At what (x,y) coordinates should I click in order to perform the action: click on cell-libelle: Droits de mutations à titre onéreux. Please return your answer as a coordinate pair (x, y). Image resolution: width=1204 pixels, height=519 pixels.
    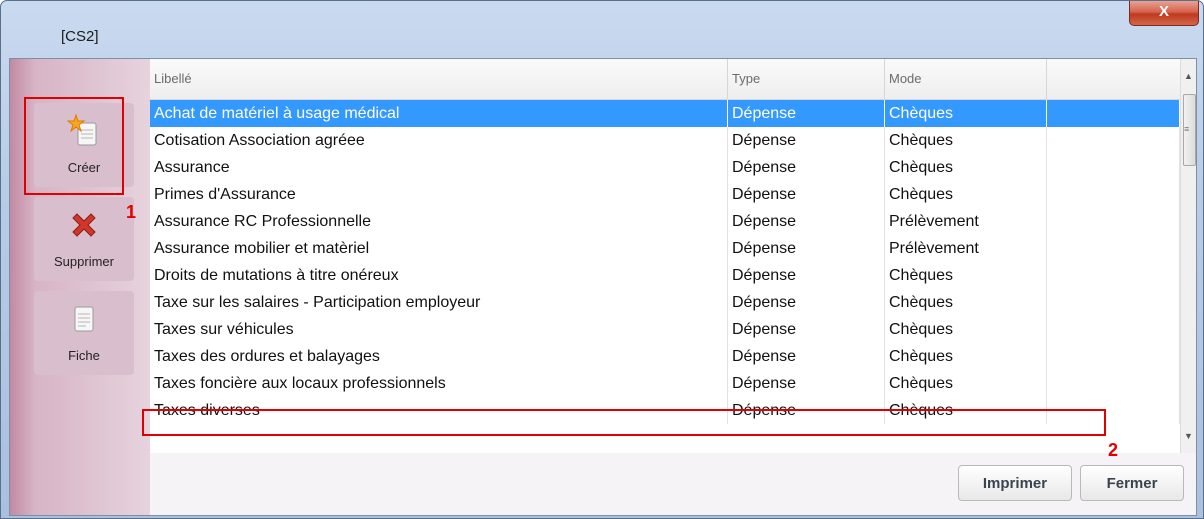
    Looking at the image, I should click on (439, 275).